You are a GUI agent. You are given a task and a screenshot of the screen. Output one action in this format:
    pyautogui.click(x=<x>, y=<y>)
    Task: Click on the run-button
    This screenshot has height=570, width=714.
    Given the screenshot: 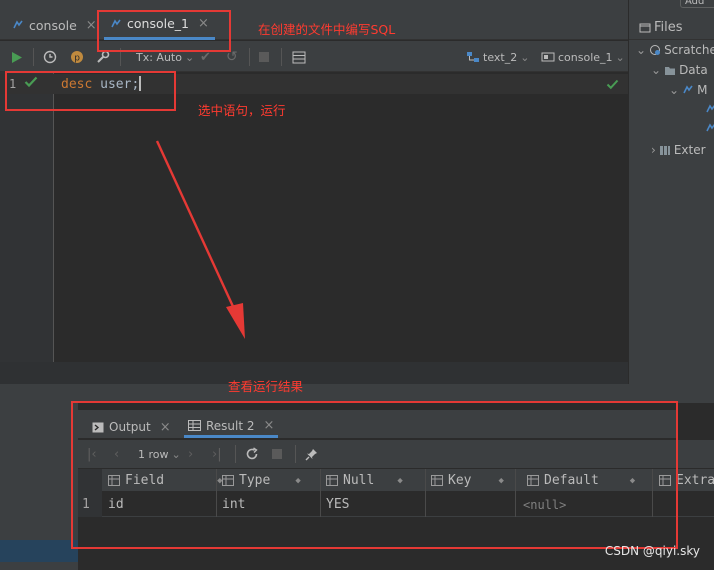 What is the action you would take?
    pyautogui.click(x=17, y=57)
    